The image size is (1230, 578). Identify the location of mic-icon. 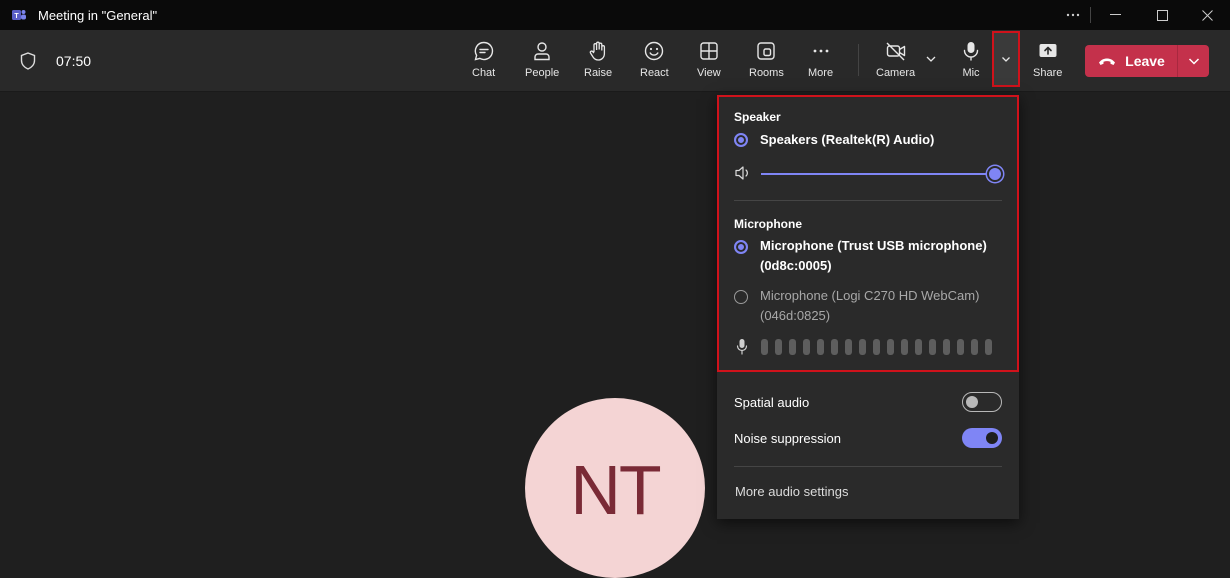
(971, 51).